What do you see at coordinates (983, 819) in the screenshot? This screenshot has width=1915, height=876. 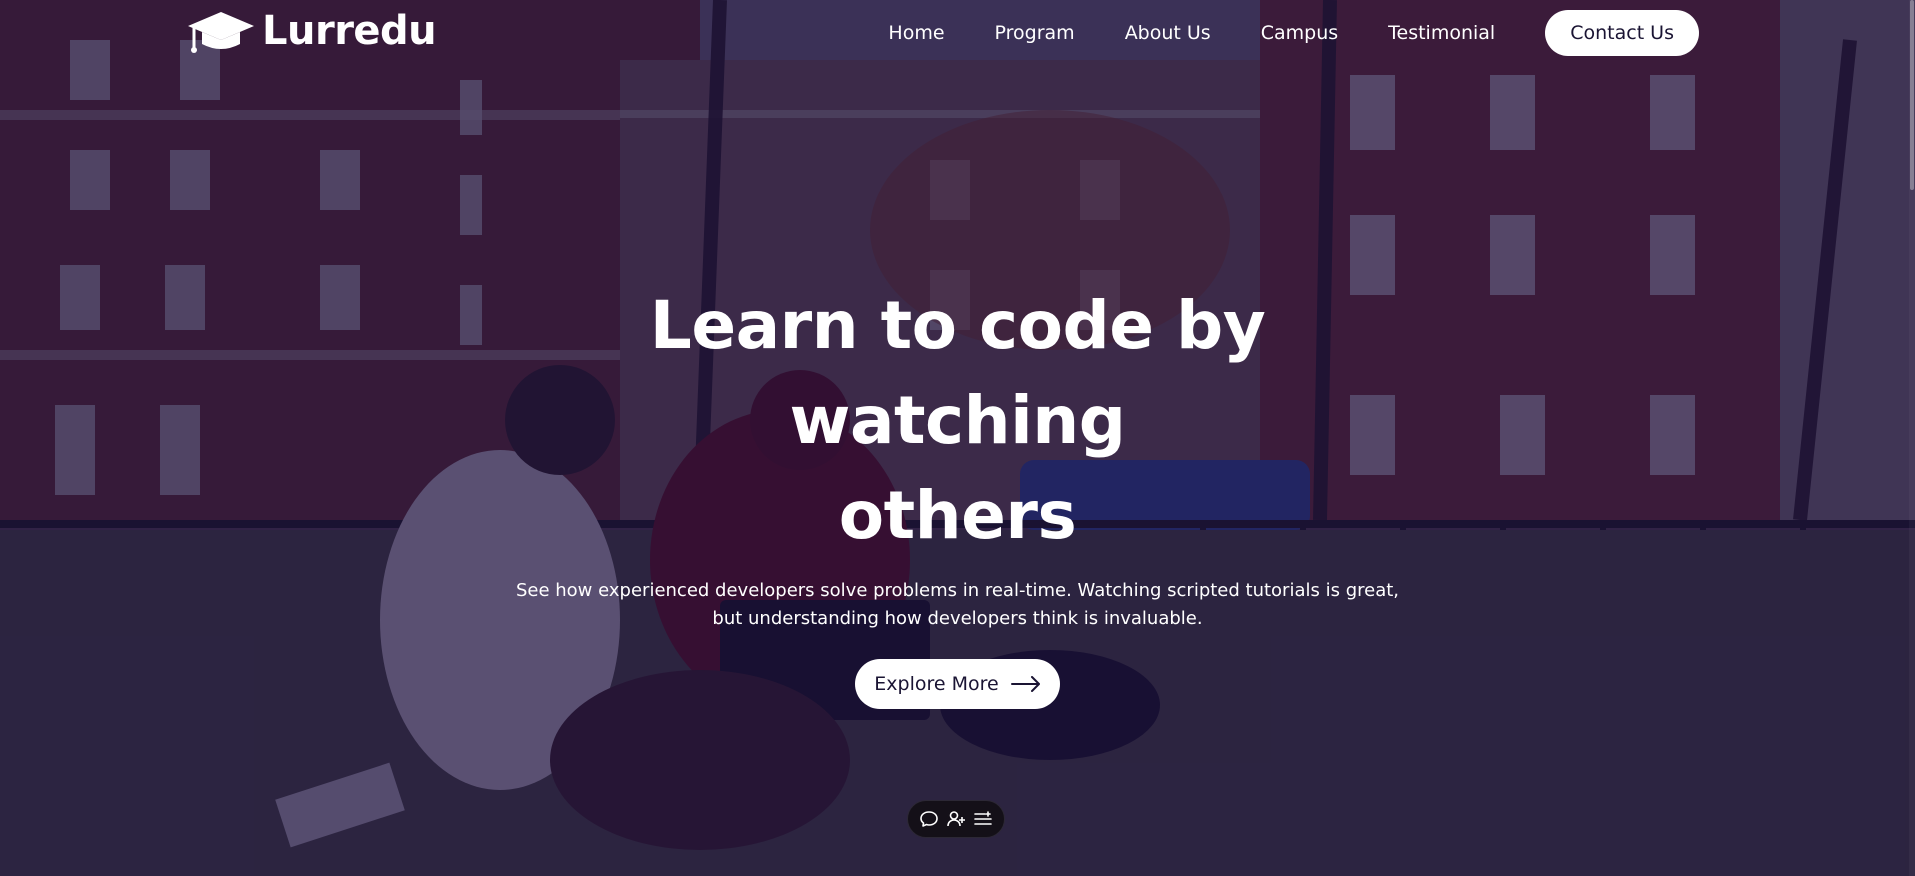 I see `list-icon` at bounding box center [983, 819].